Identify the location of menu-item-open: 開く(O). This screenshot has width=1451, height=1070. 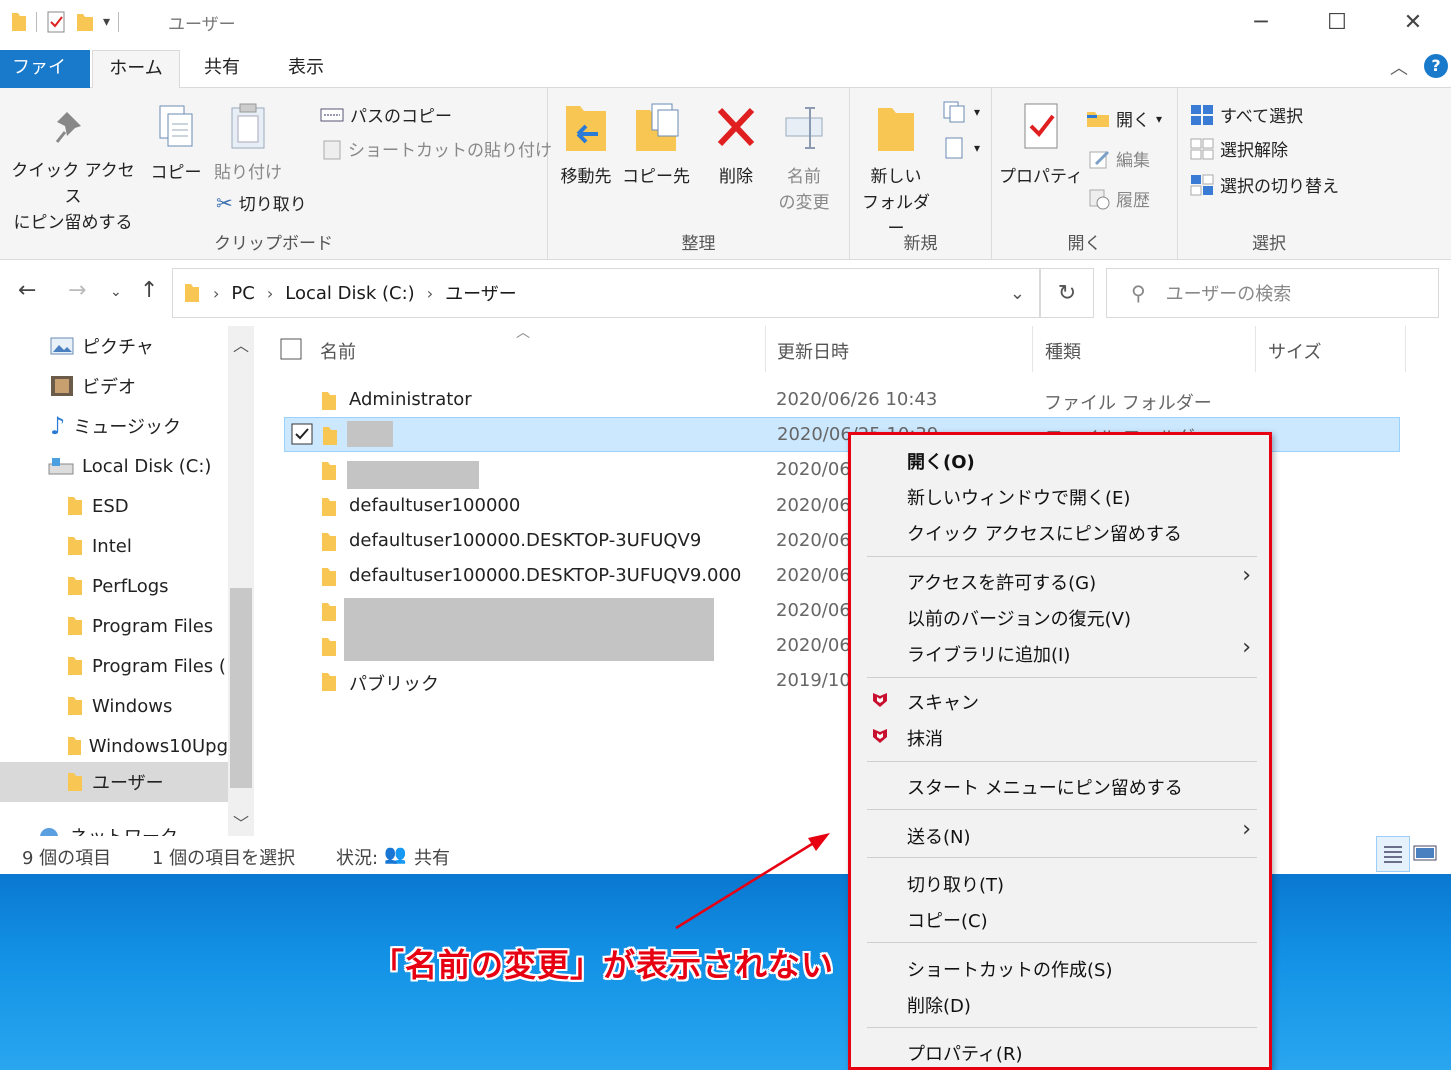
(941, 461).